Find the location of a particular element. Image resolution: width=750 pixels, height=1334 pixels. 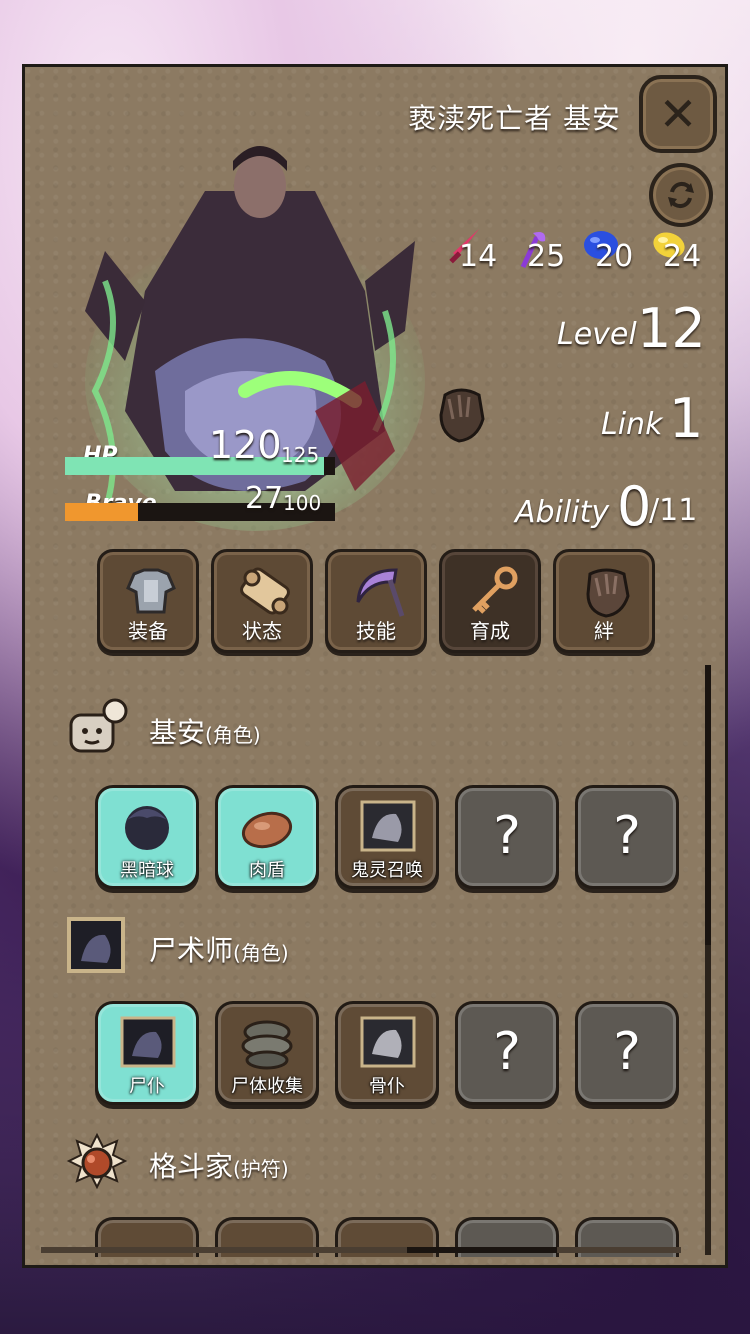

bone-servant-icon is located at coordinates (388, 1042).